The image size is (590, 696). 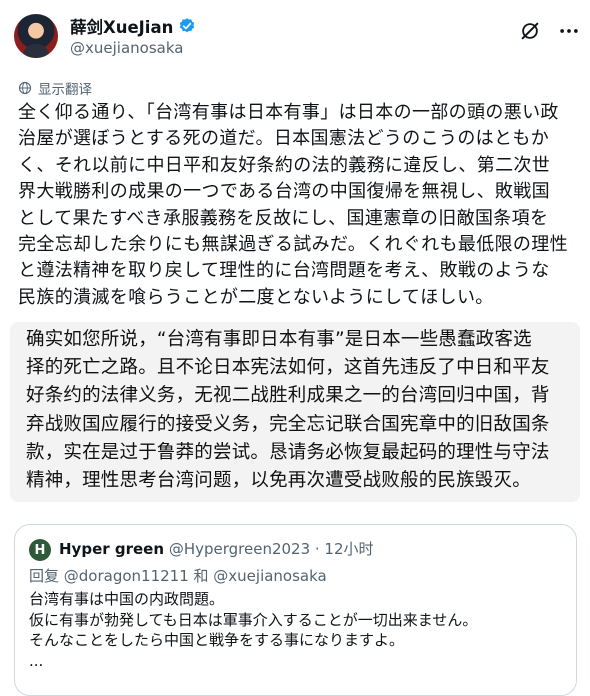 I want to click on quoted-author-meta: @Hypergreen2023 · 12小时, so click(x=271, y=549).